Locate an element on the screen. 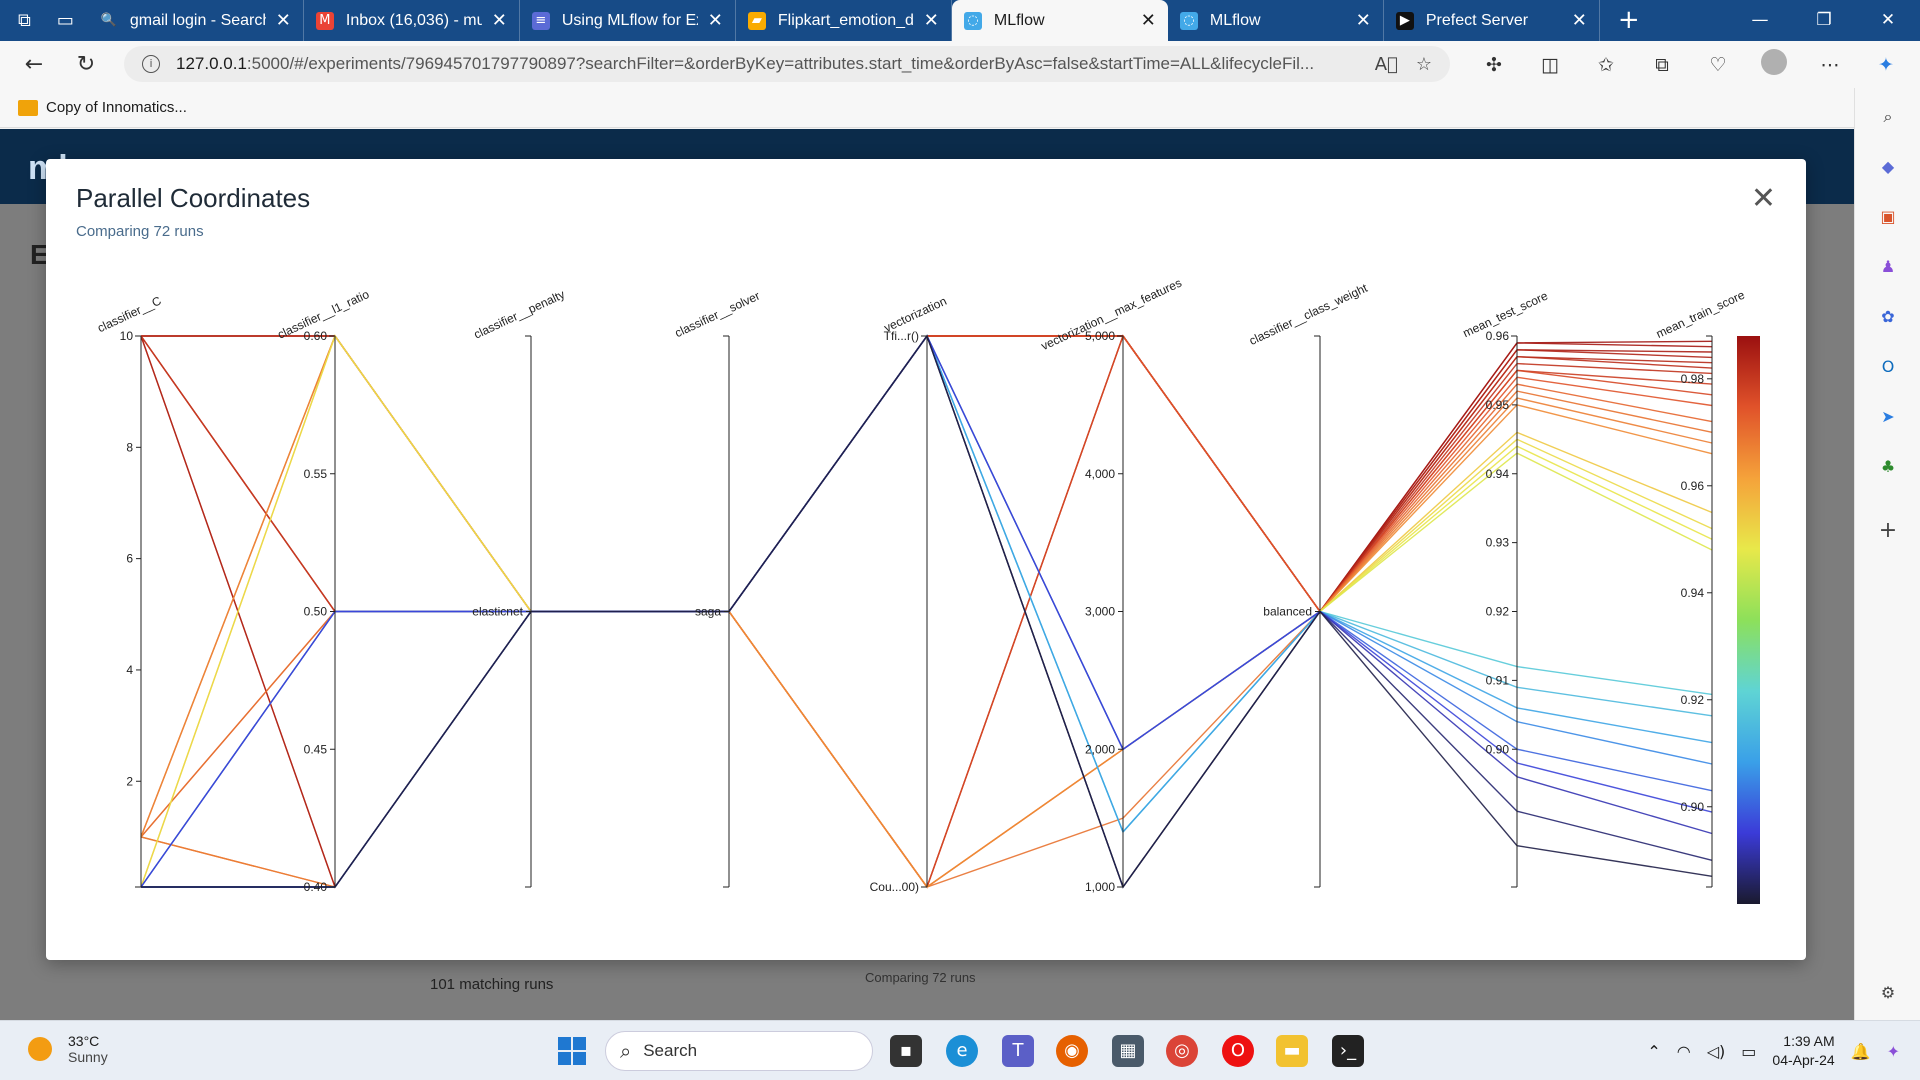 Image resolution: width=1920 pixels, height=1080 pixels. tick-label: 0.94 is located at coordinates (1693, 593).